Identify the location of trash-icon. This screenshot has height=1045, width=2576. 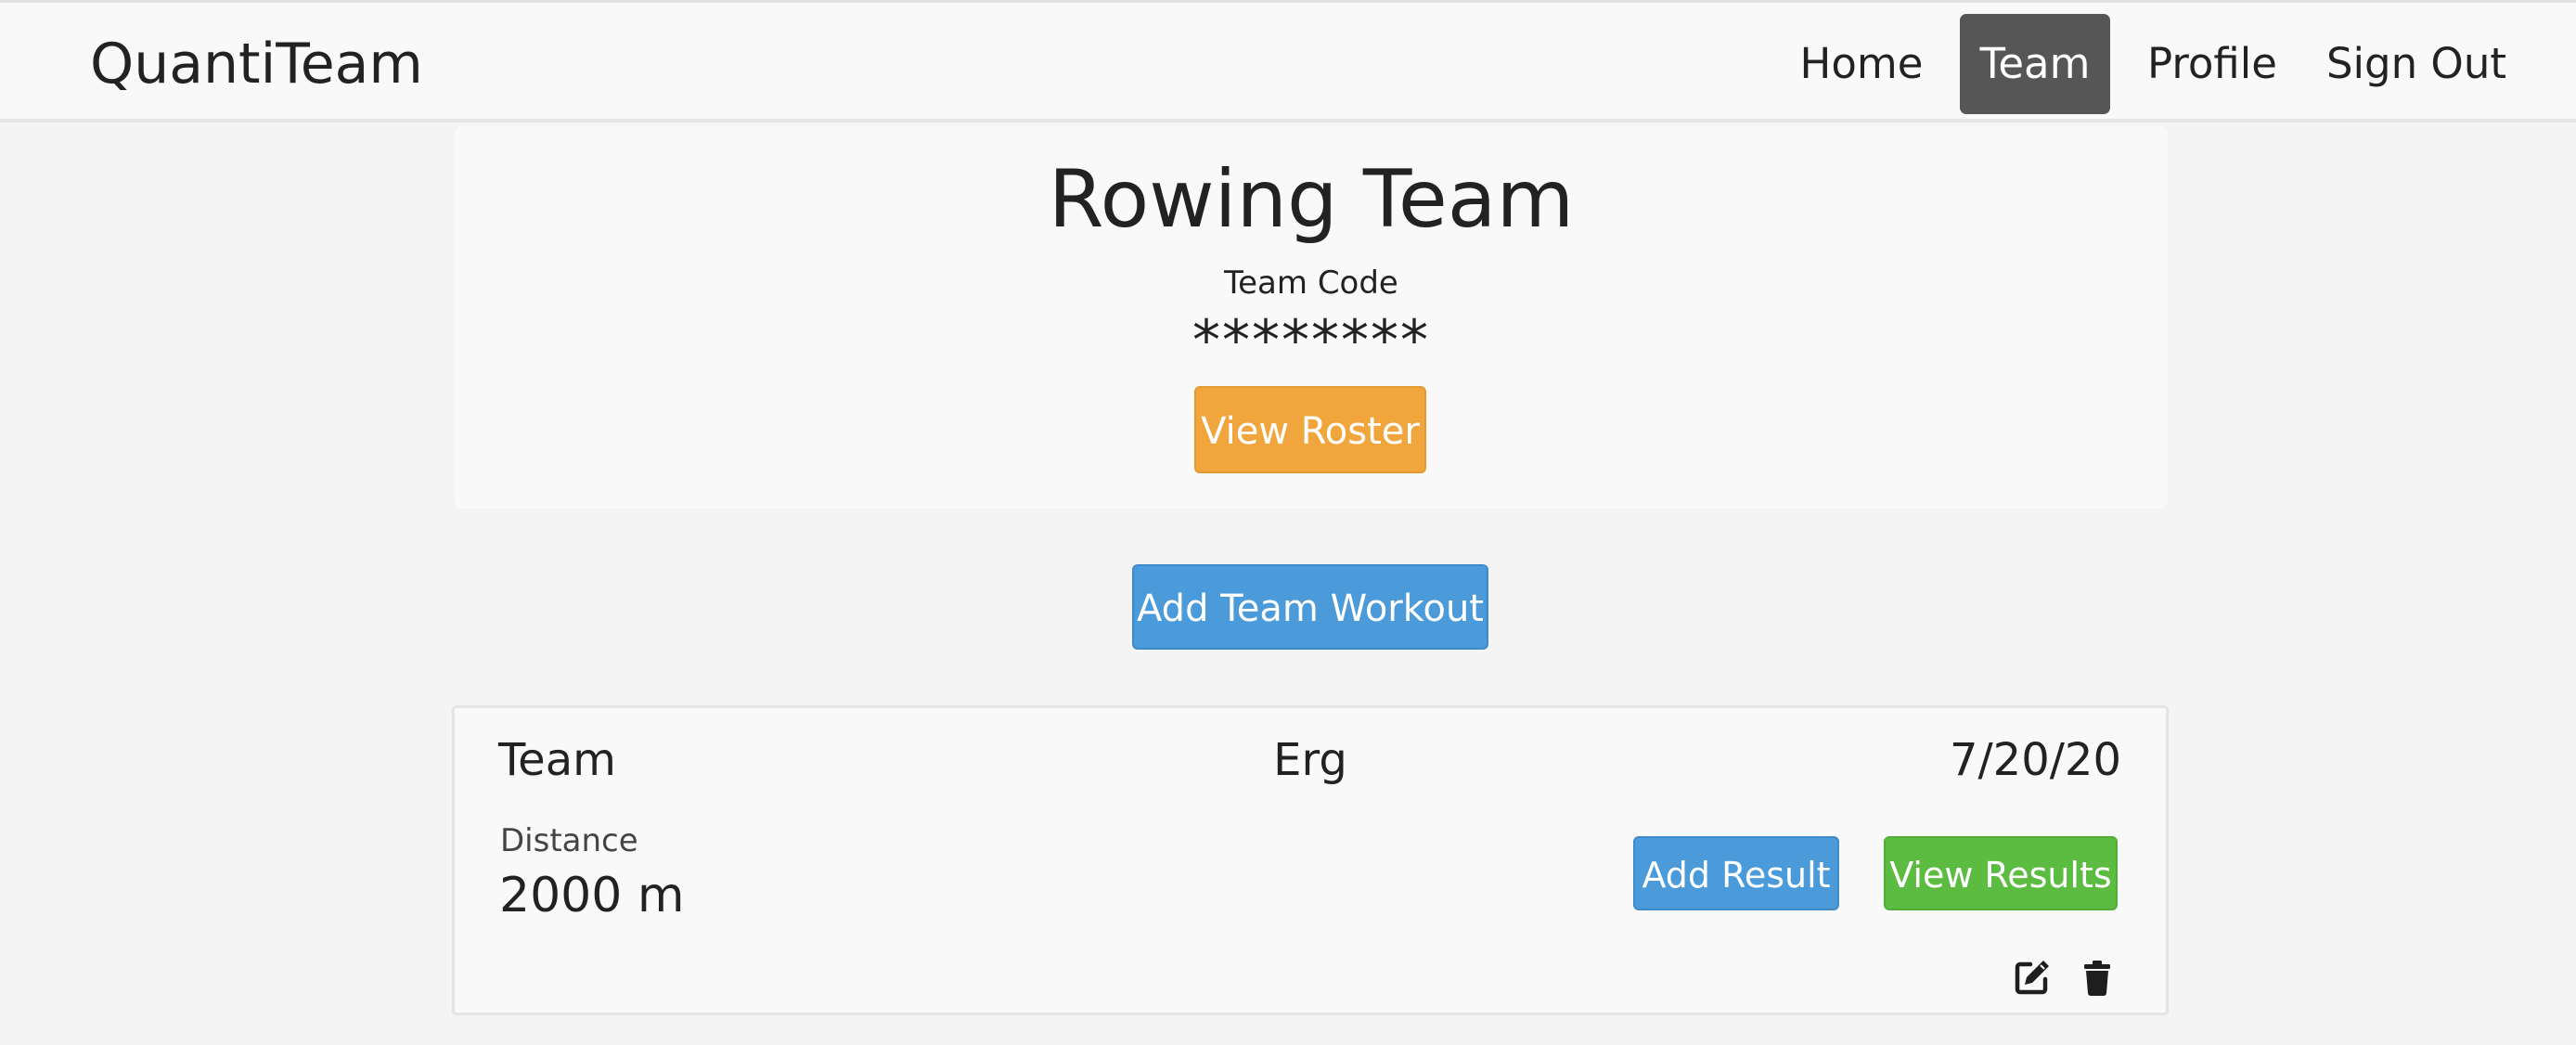
(2097, 977).